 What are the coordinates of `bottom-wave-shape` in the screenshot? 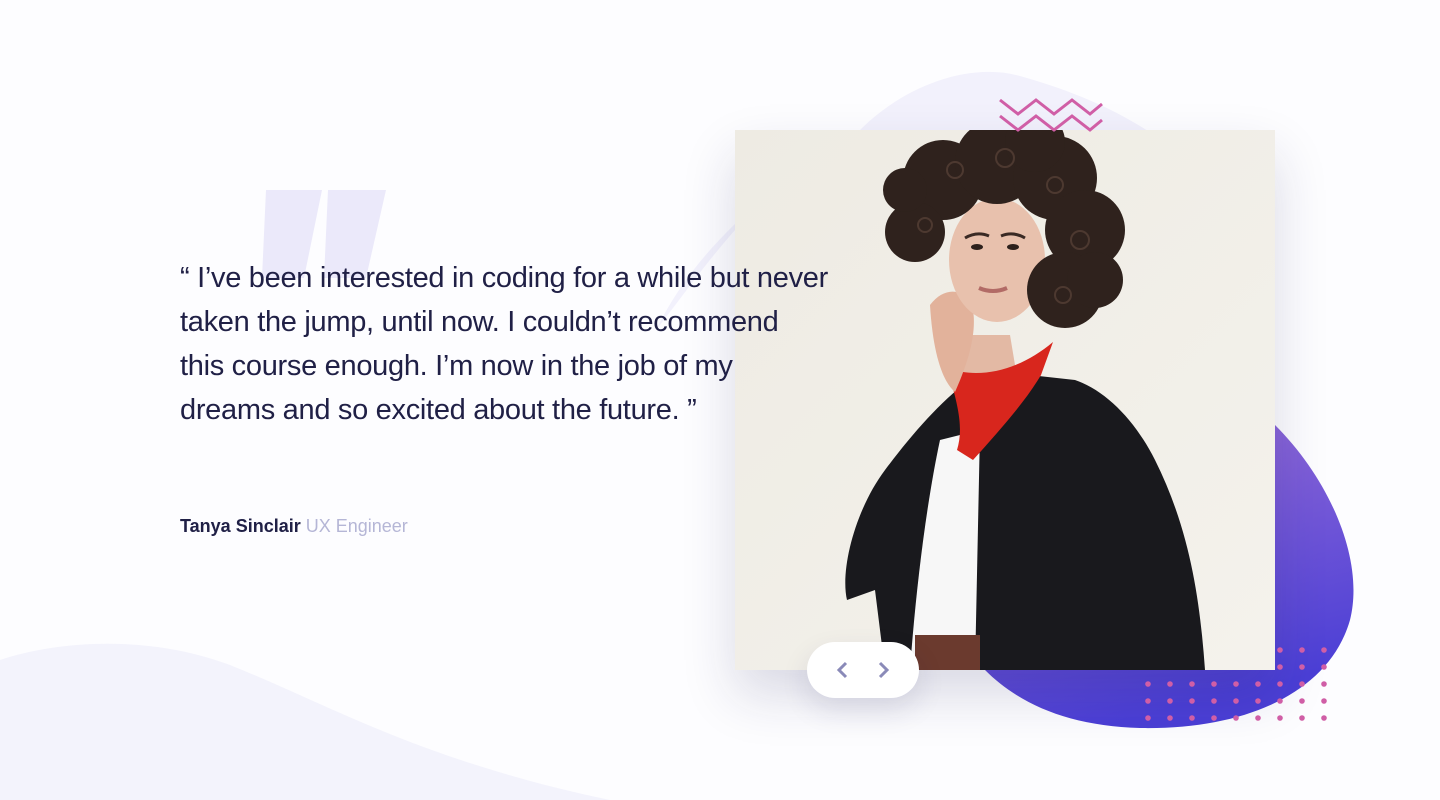 It's located at (305, 721).